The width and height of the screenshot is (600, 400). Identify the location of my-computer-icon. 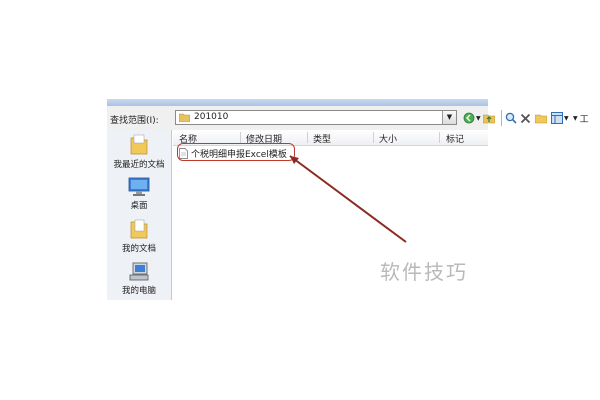
(139, 271).